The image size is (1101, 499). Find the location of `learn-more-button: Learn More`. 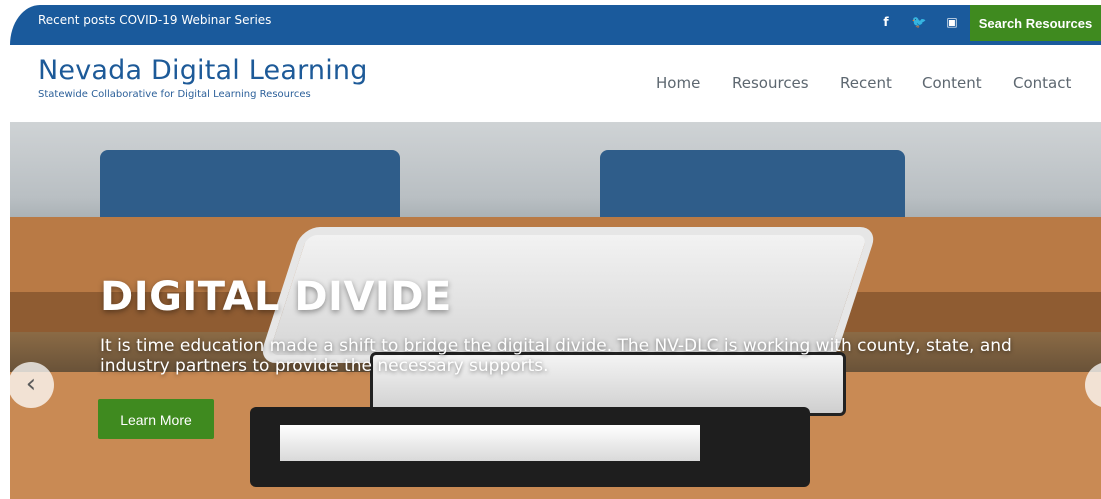

learn-more-button: Learn More is located at coordinates (156, 419).